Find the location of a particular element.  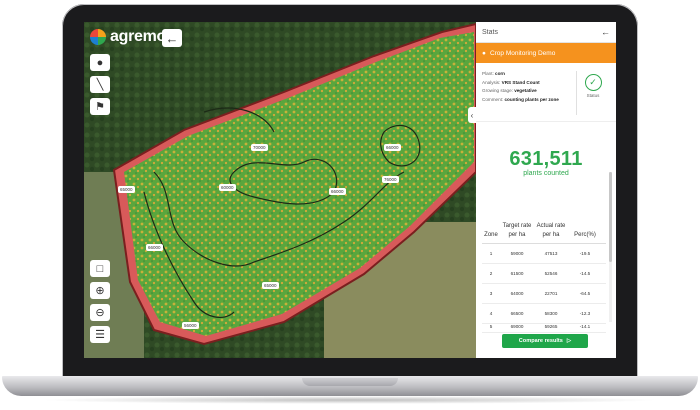

comment-value: counting plants per zone is located at coordinates (531, 99).